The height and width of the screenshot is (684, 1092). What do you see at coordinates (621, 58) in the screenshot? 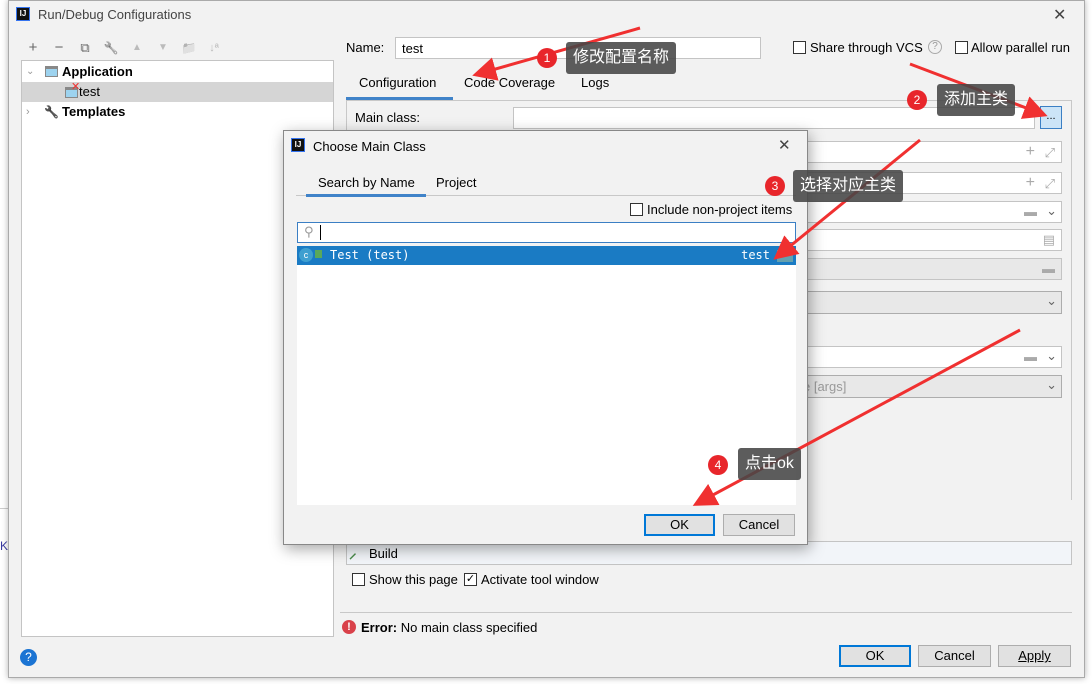
I see `annotation-callout: 修改配置名称` at bounding box center [621, 58].